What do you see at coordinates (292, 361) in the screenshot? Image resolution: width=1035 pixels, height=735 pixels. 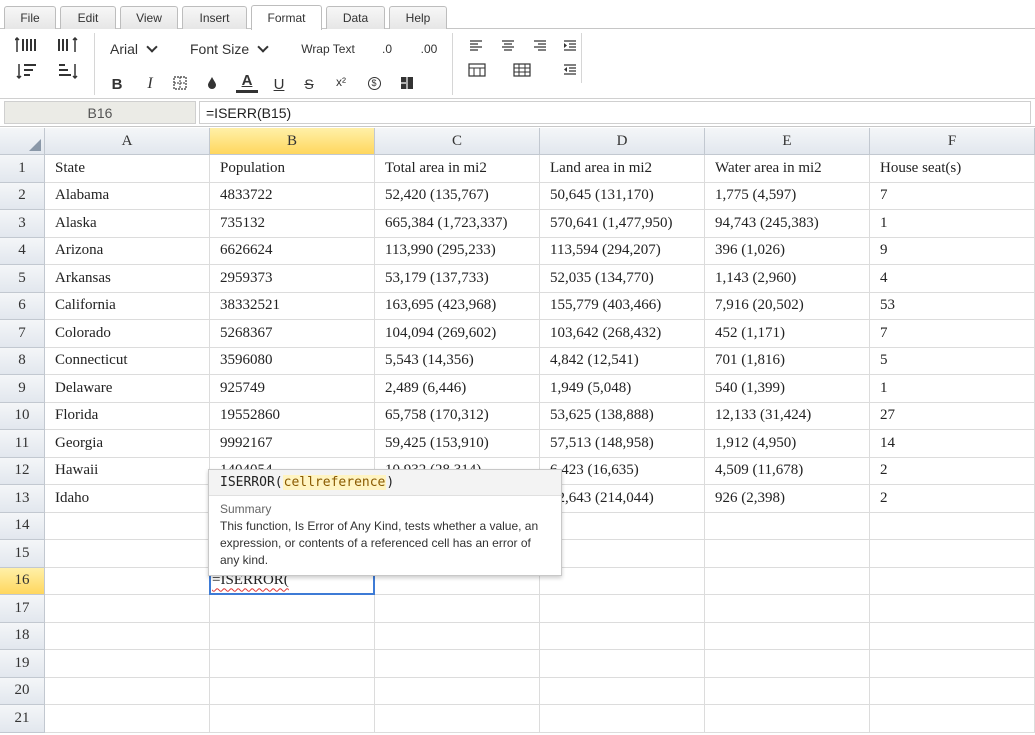 I see `cell-b8: 3596080` at bounding box center [292, 361].